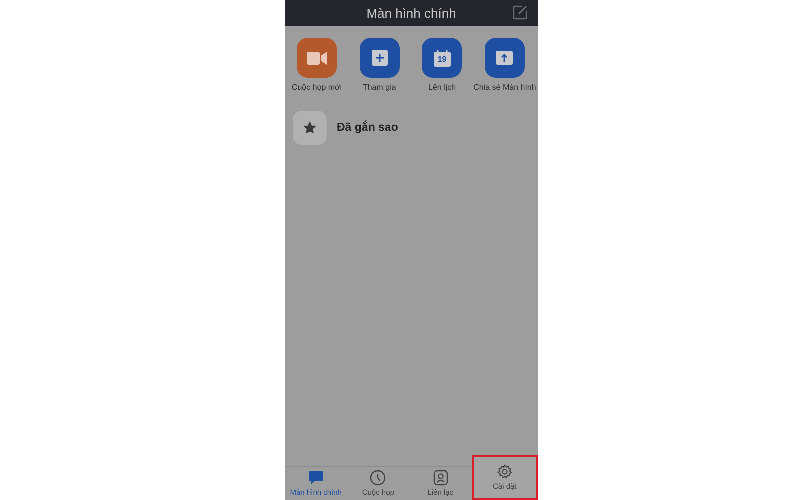  What do you see at coordinates (379, 87) in the screenshot?
I see `action-label: Tham gia` at bounding box center [379, 87].